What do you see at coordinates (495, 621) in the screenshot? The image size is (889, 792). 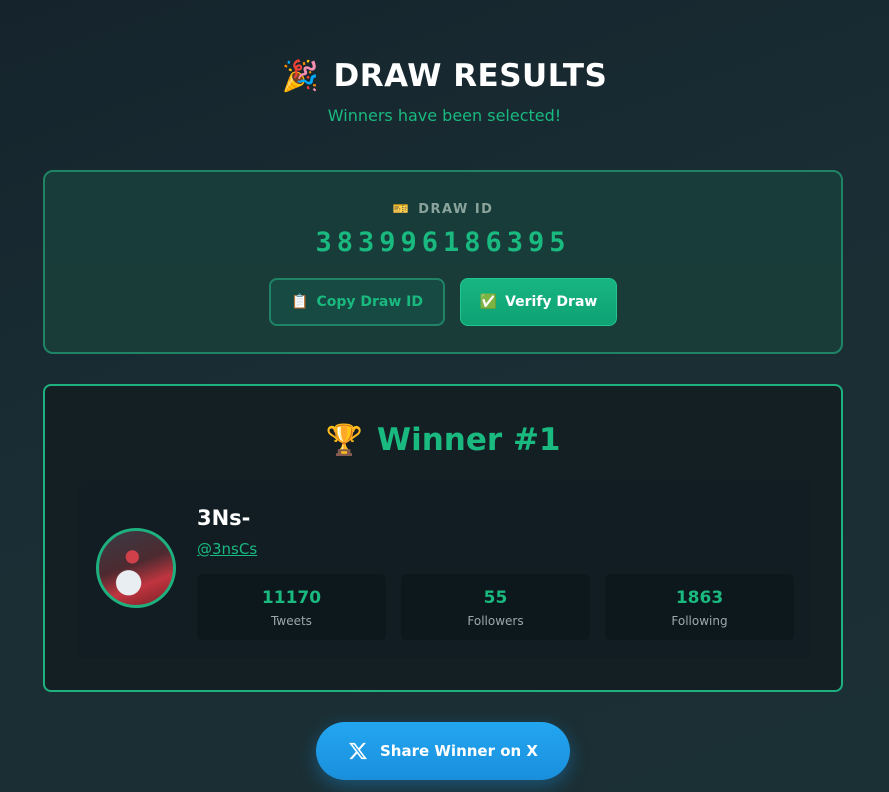 I see `stat-label: Followers` at bounding box center [495, 621].